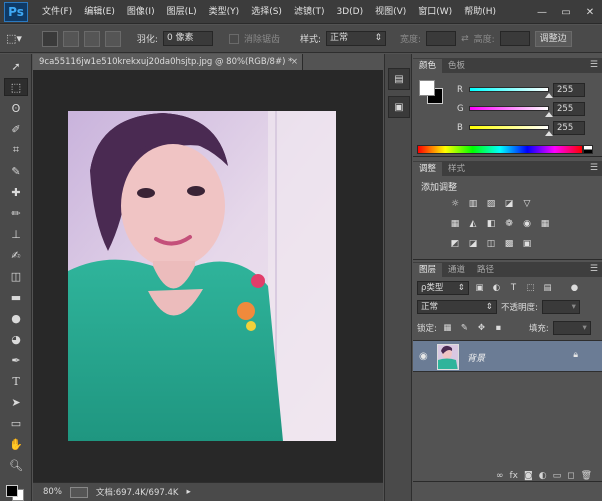 The width and height of the screenshot is (602, 501). Describe the element at coordinates (428, 169) in the screenshot. I see `tab-adjustments: 调整` at that location.